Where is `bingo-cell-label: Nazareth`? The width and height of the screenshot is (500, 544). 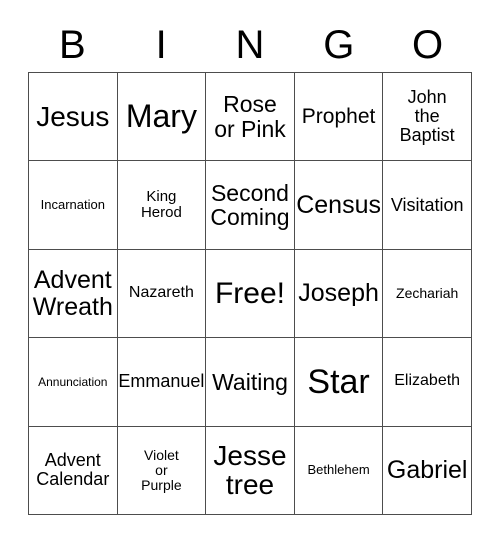 bingo-cell-label: Nazareth is located at coordinates (161, 293).